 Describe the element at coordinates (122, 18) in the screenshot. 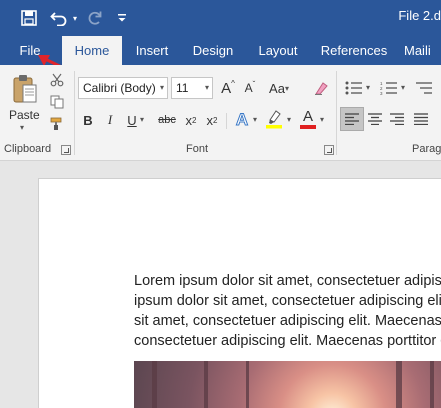

I see `customize-qat-icon` at that location.